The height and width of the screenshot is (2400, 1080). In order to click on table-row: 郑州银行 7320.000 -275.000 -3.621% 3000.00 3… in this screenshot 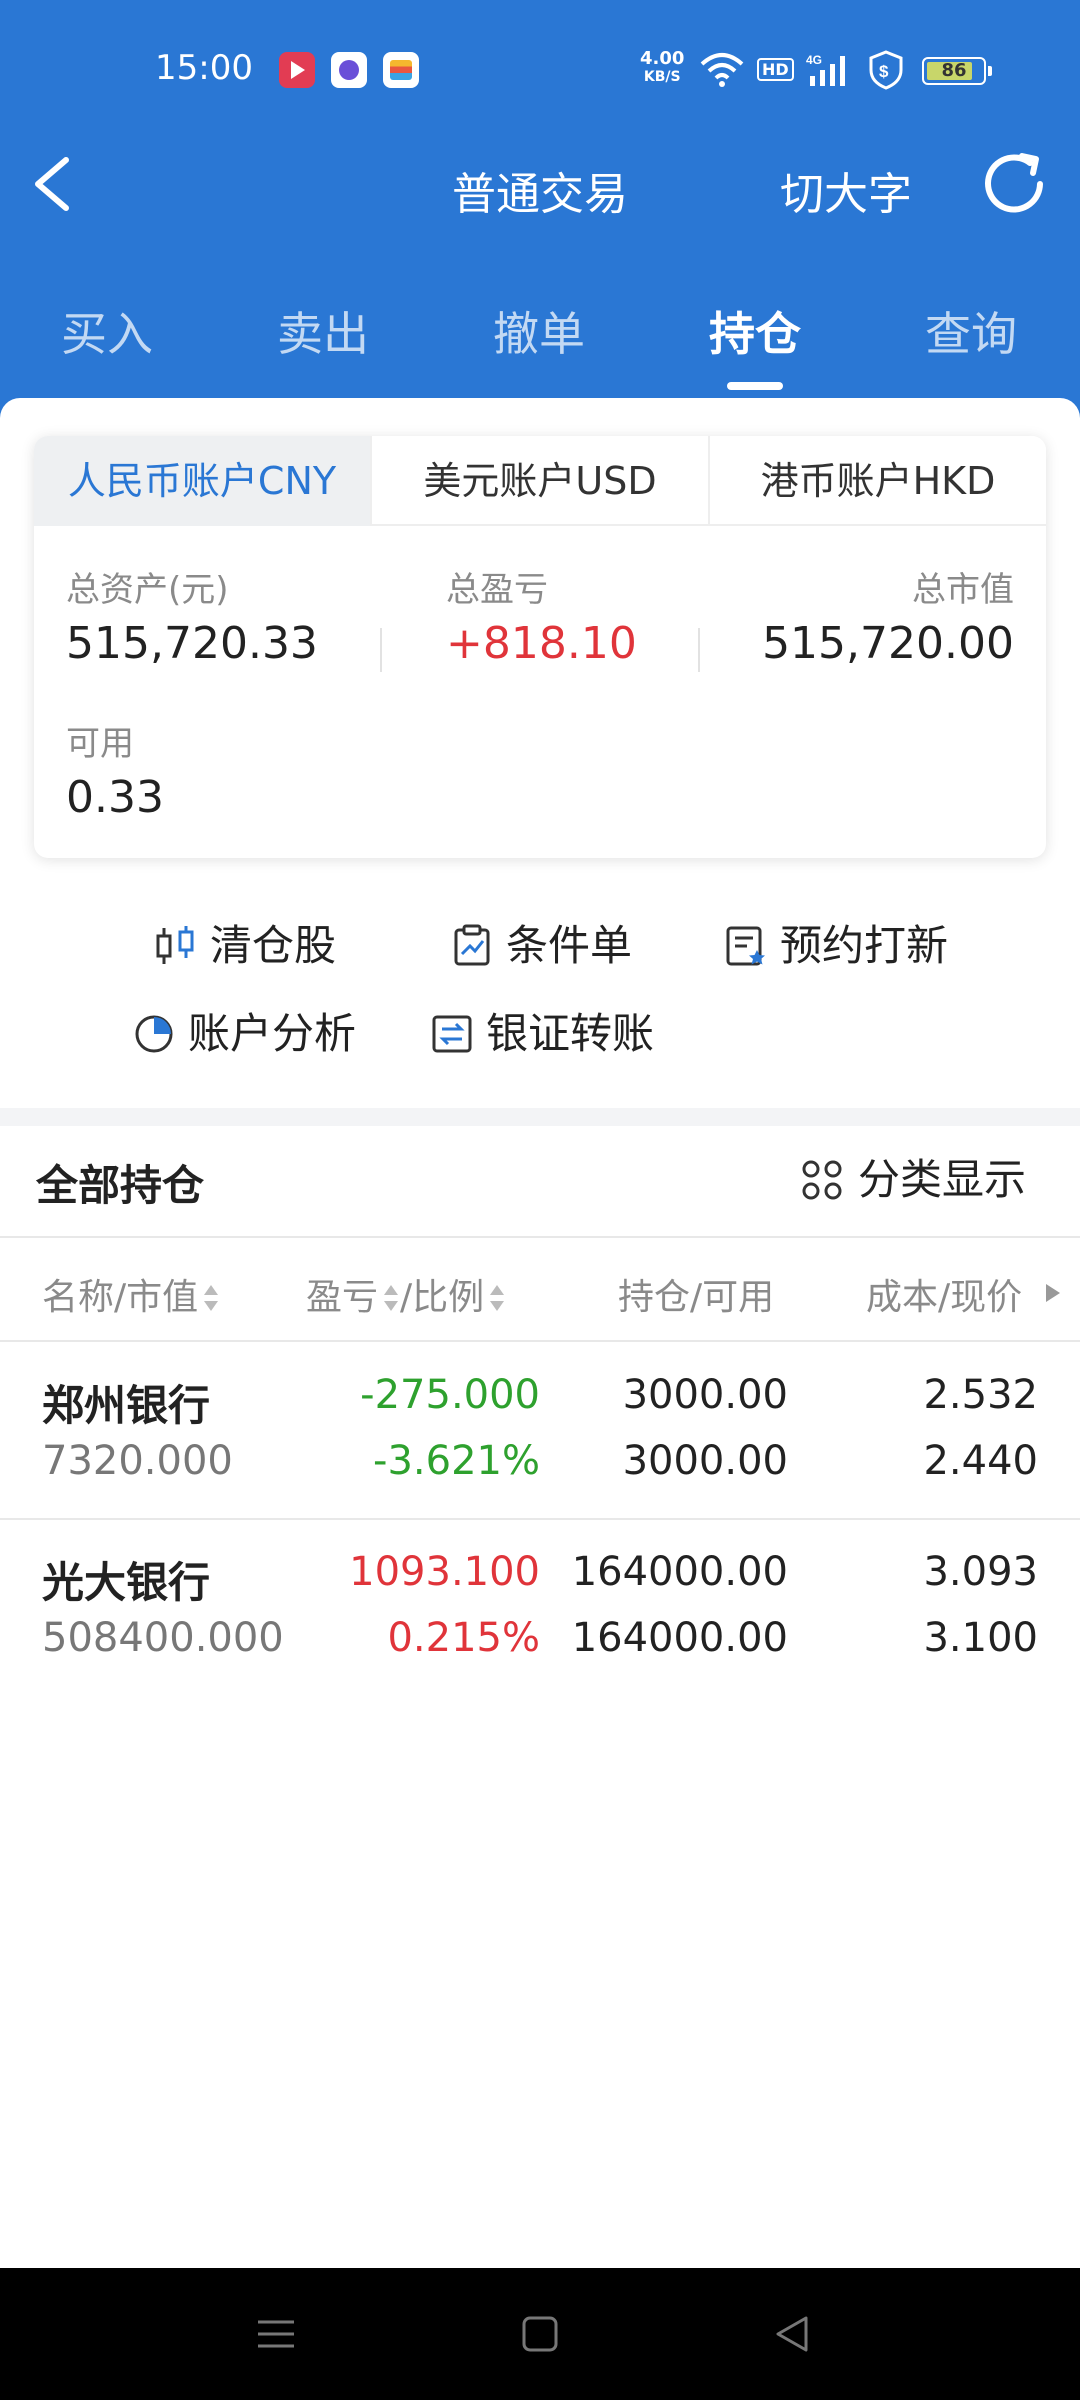, I will do `click(540, 1430)`.